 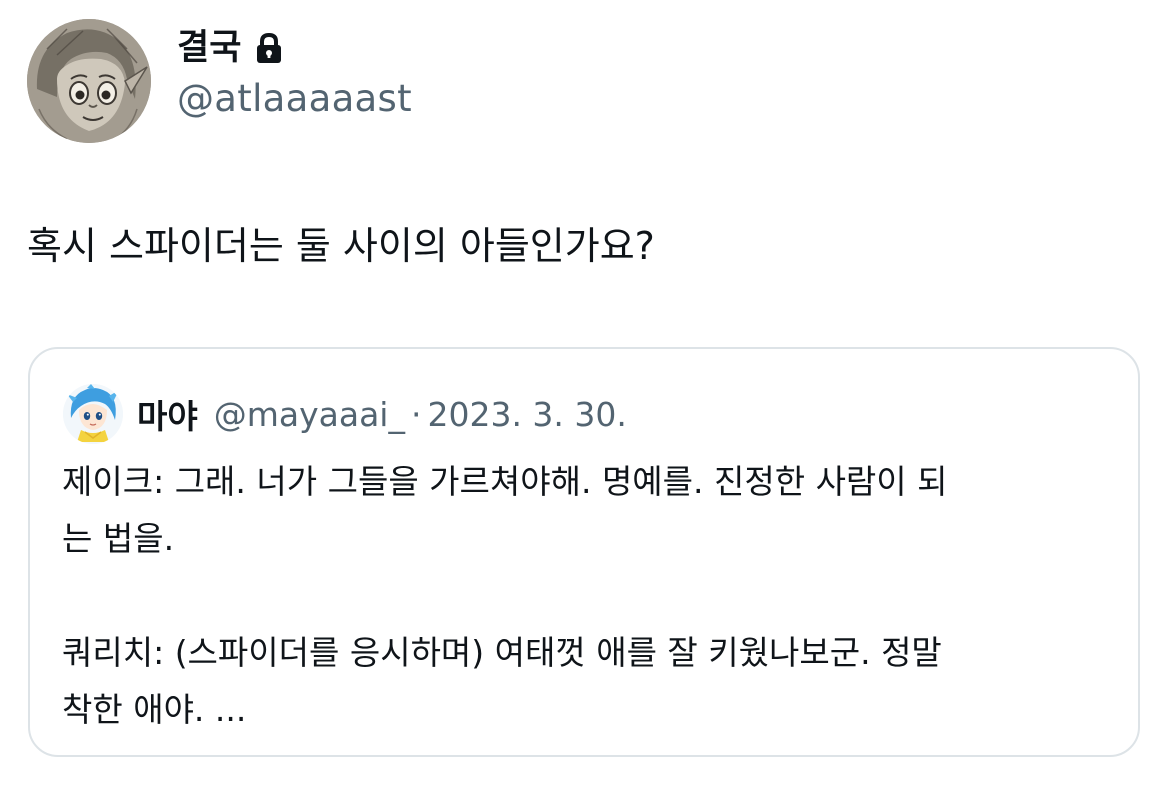 I want to click on author-names: 결국 @atlaaaaast, so click(x=294, y=75).